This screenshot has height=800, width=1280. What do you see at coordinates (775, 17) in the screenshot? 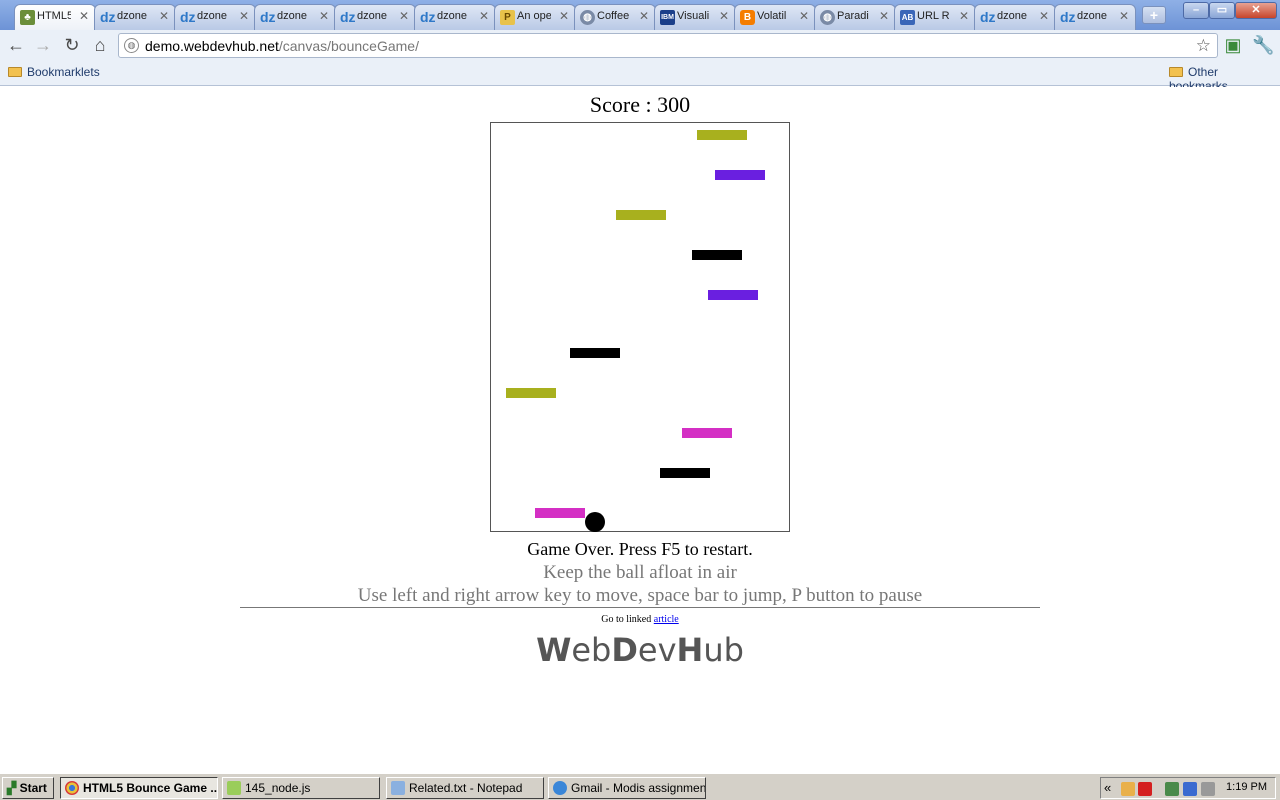
I see `tab-9: B Volatil ✕` at bounding box center [775, 17].